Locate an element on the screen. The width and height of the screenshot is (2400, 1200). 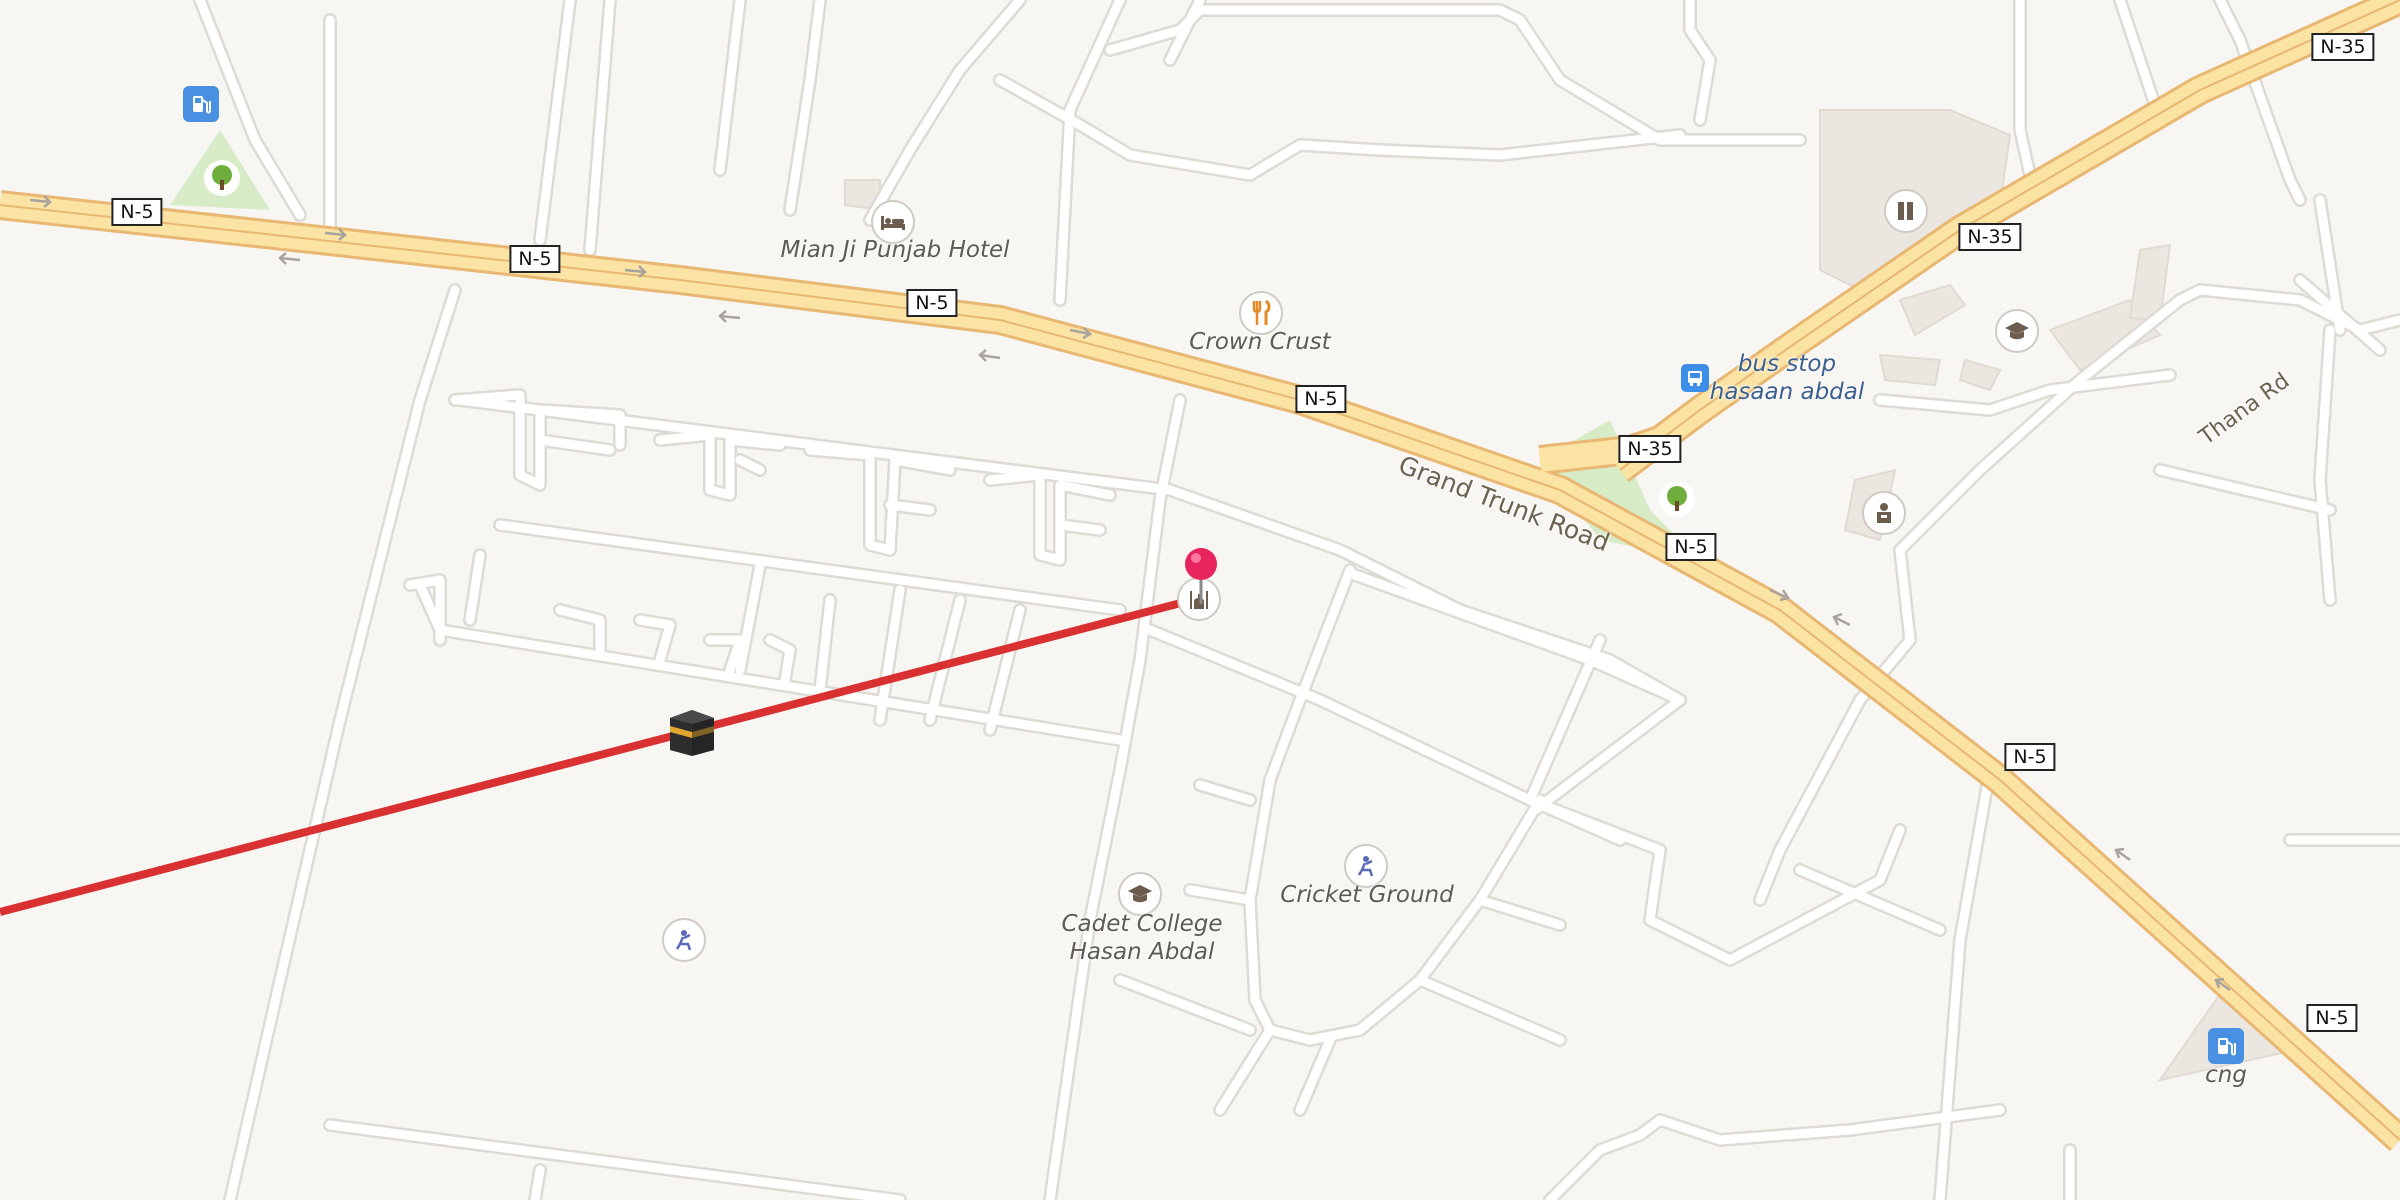
shop-icon is located at coordinates (1906, 211).